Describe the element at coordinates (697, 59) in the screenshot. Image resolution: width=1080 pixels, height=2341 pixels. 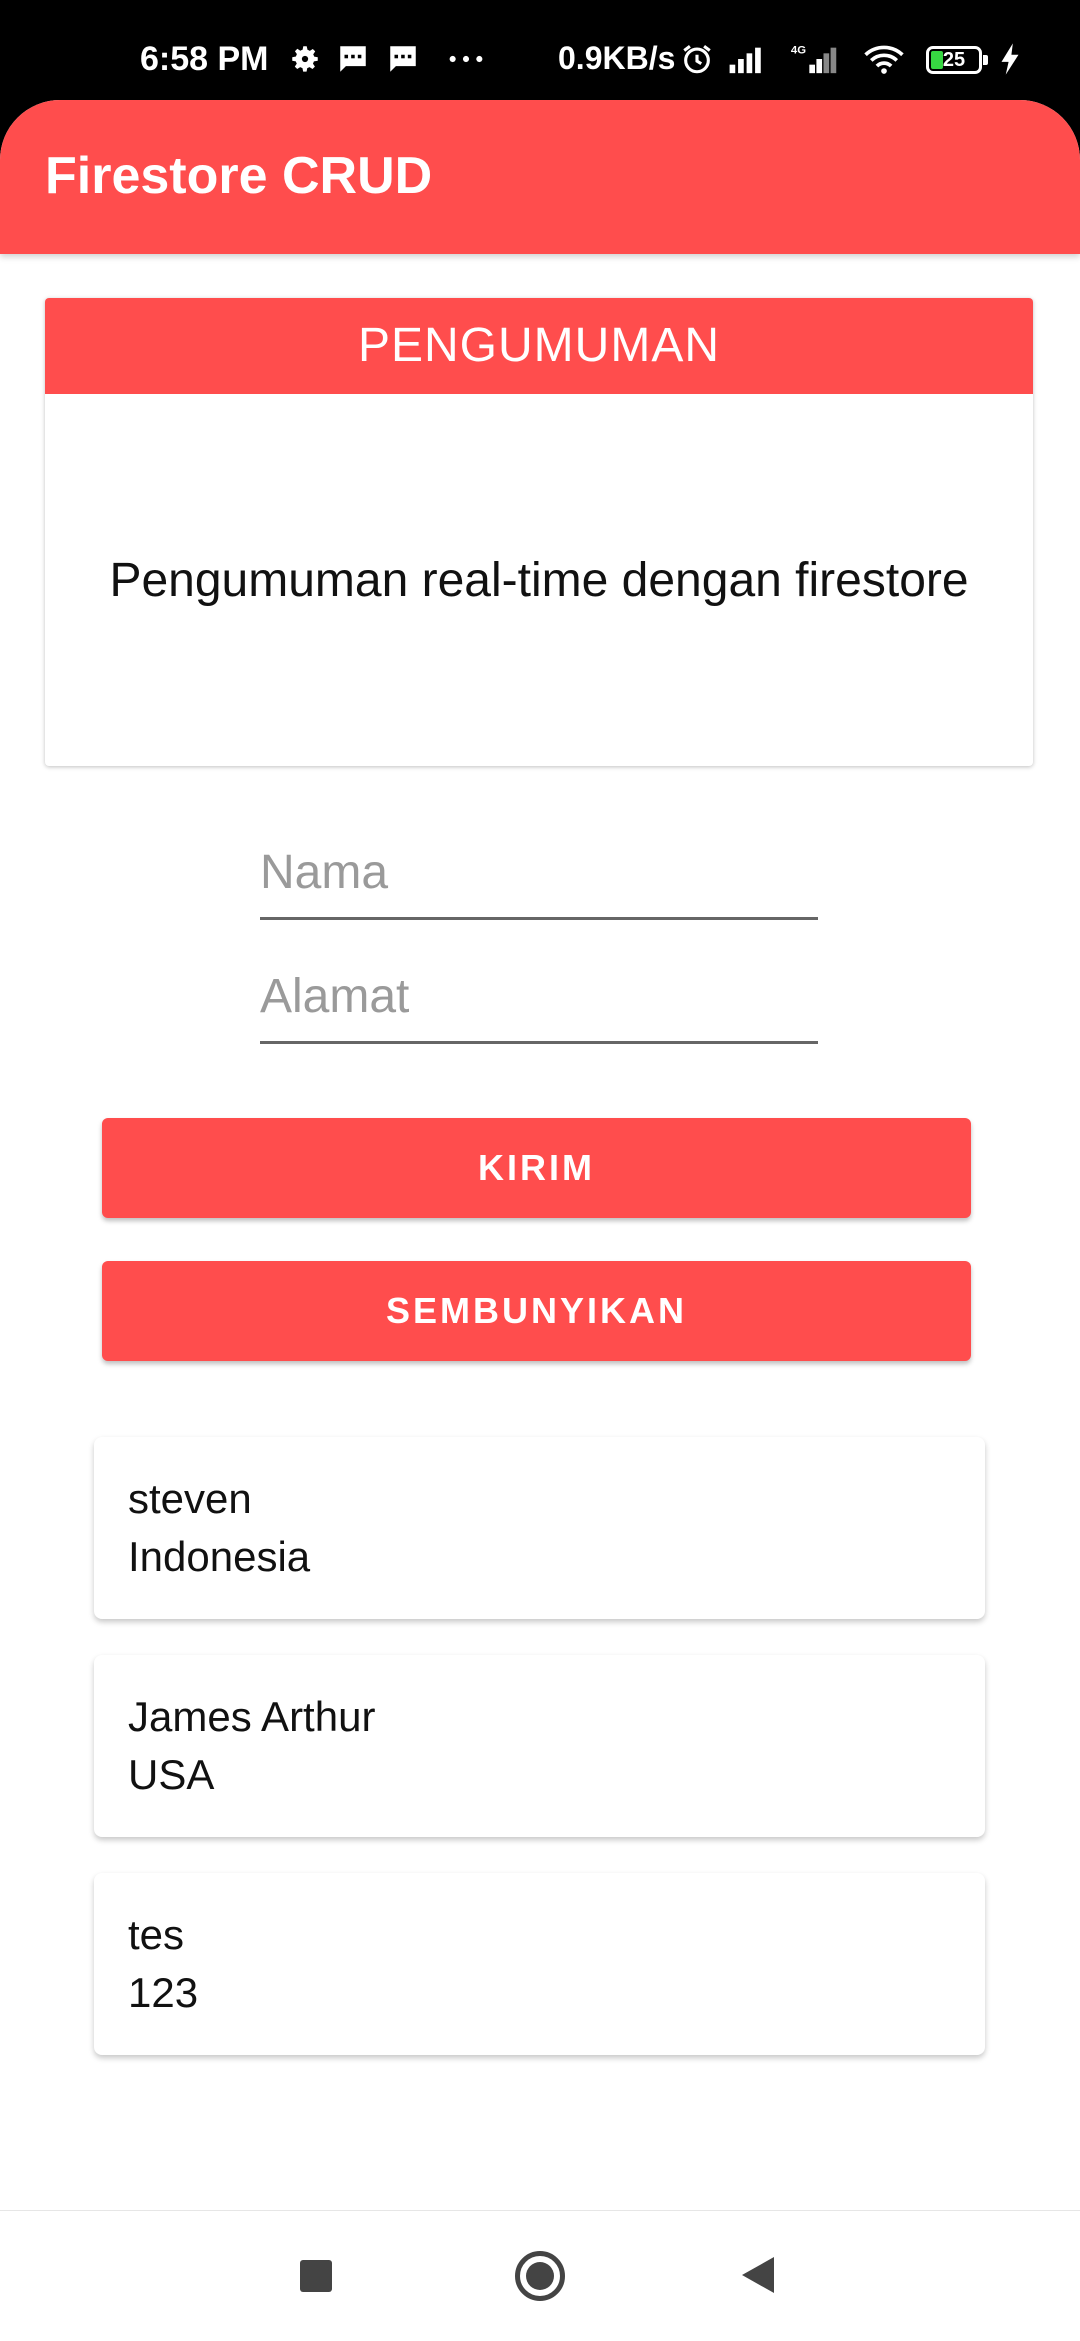
I see `alarm-icon` at that location.